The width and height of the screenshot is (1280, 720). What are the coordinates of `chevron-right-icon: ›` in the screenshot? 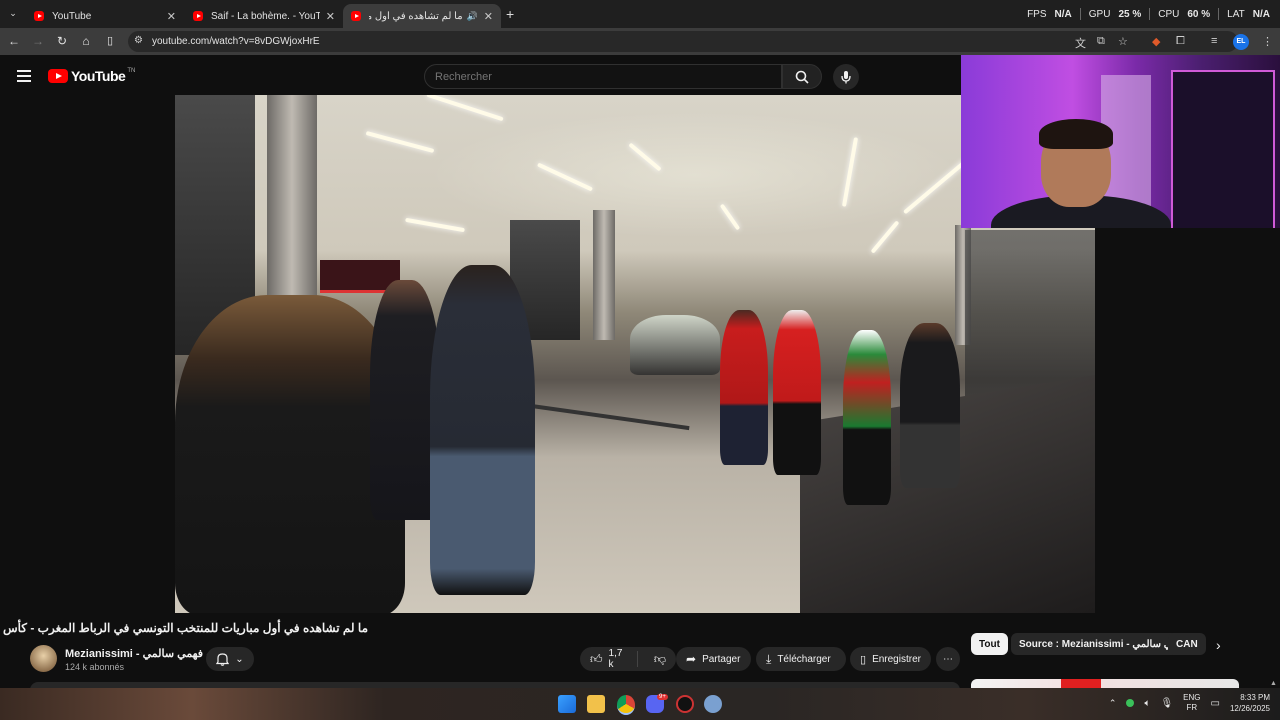 It's located at (1218, 645).